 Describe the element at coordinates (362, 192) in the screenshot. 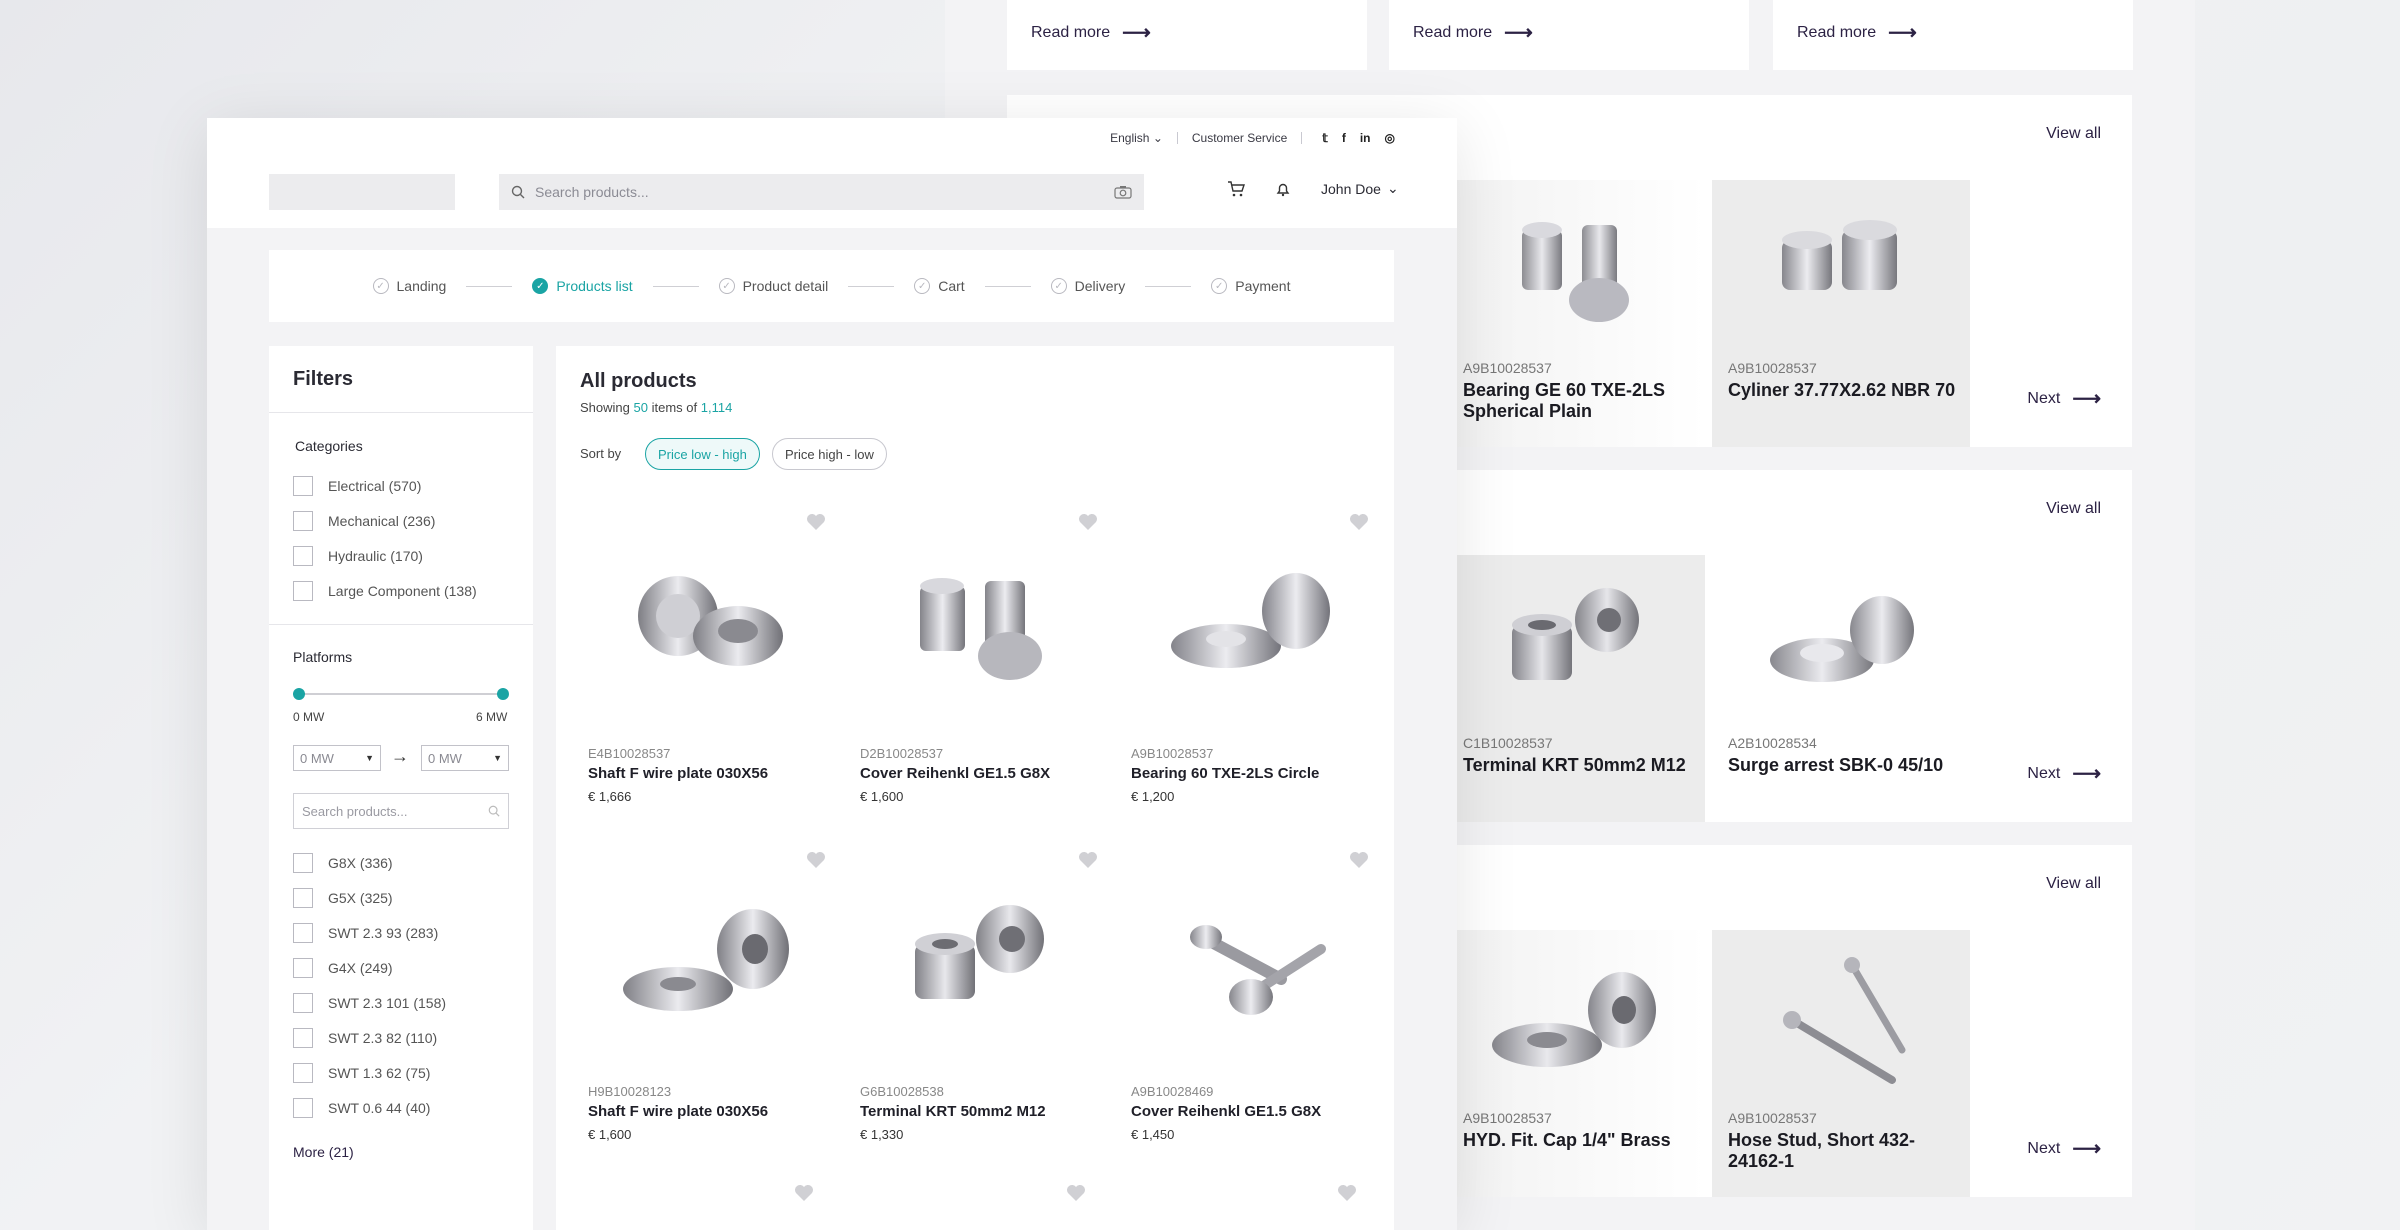

I see `logo-placeholder` at that location.